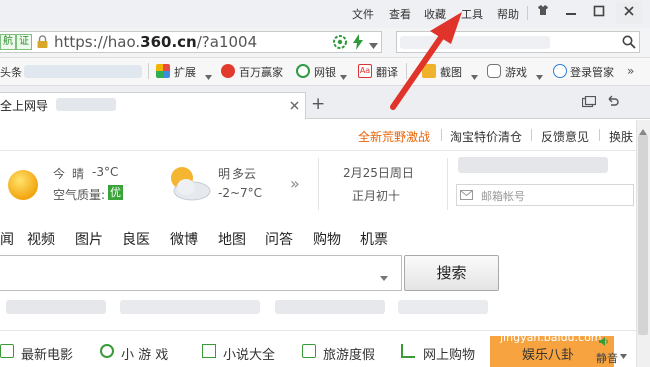 The width and height of the screenshot is (650, 367). What do you see at coordinates (261, 72) in the screenshot?
I see `bookmark-winner: 百万赢家` at bounding box center [261, 72].